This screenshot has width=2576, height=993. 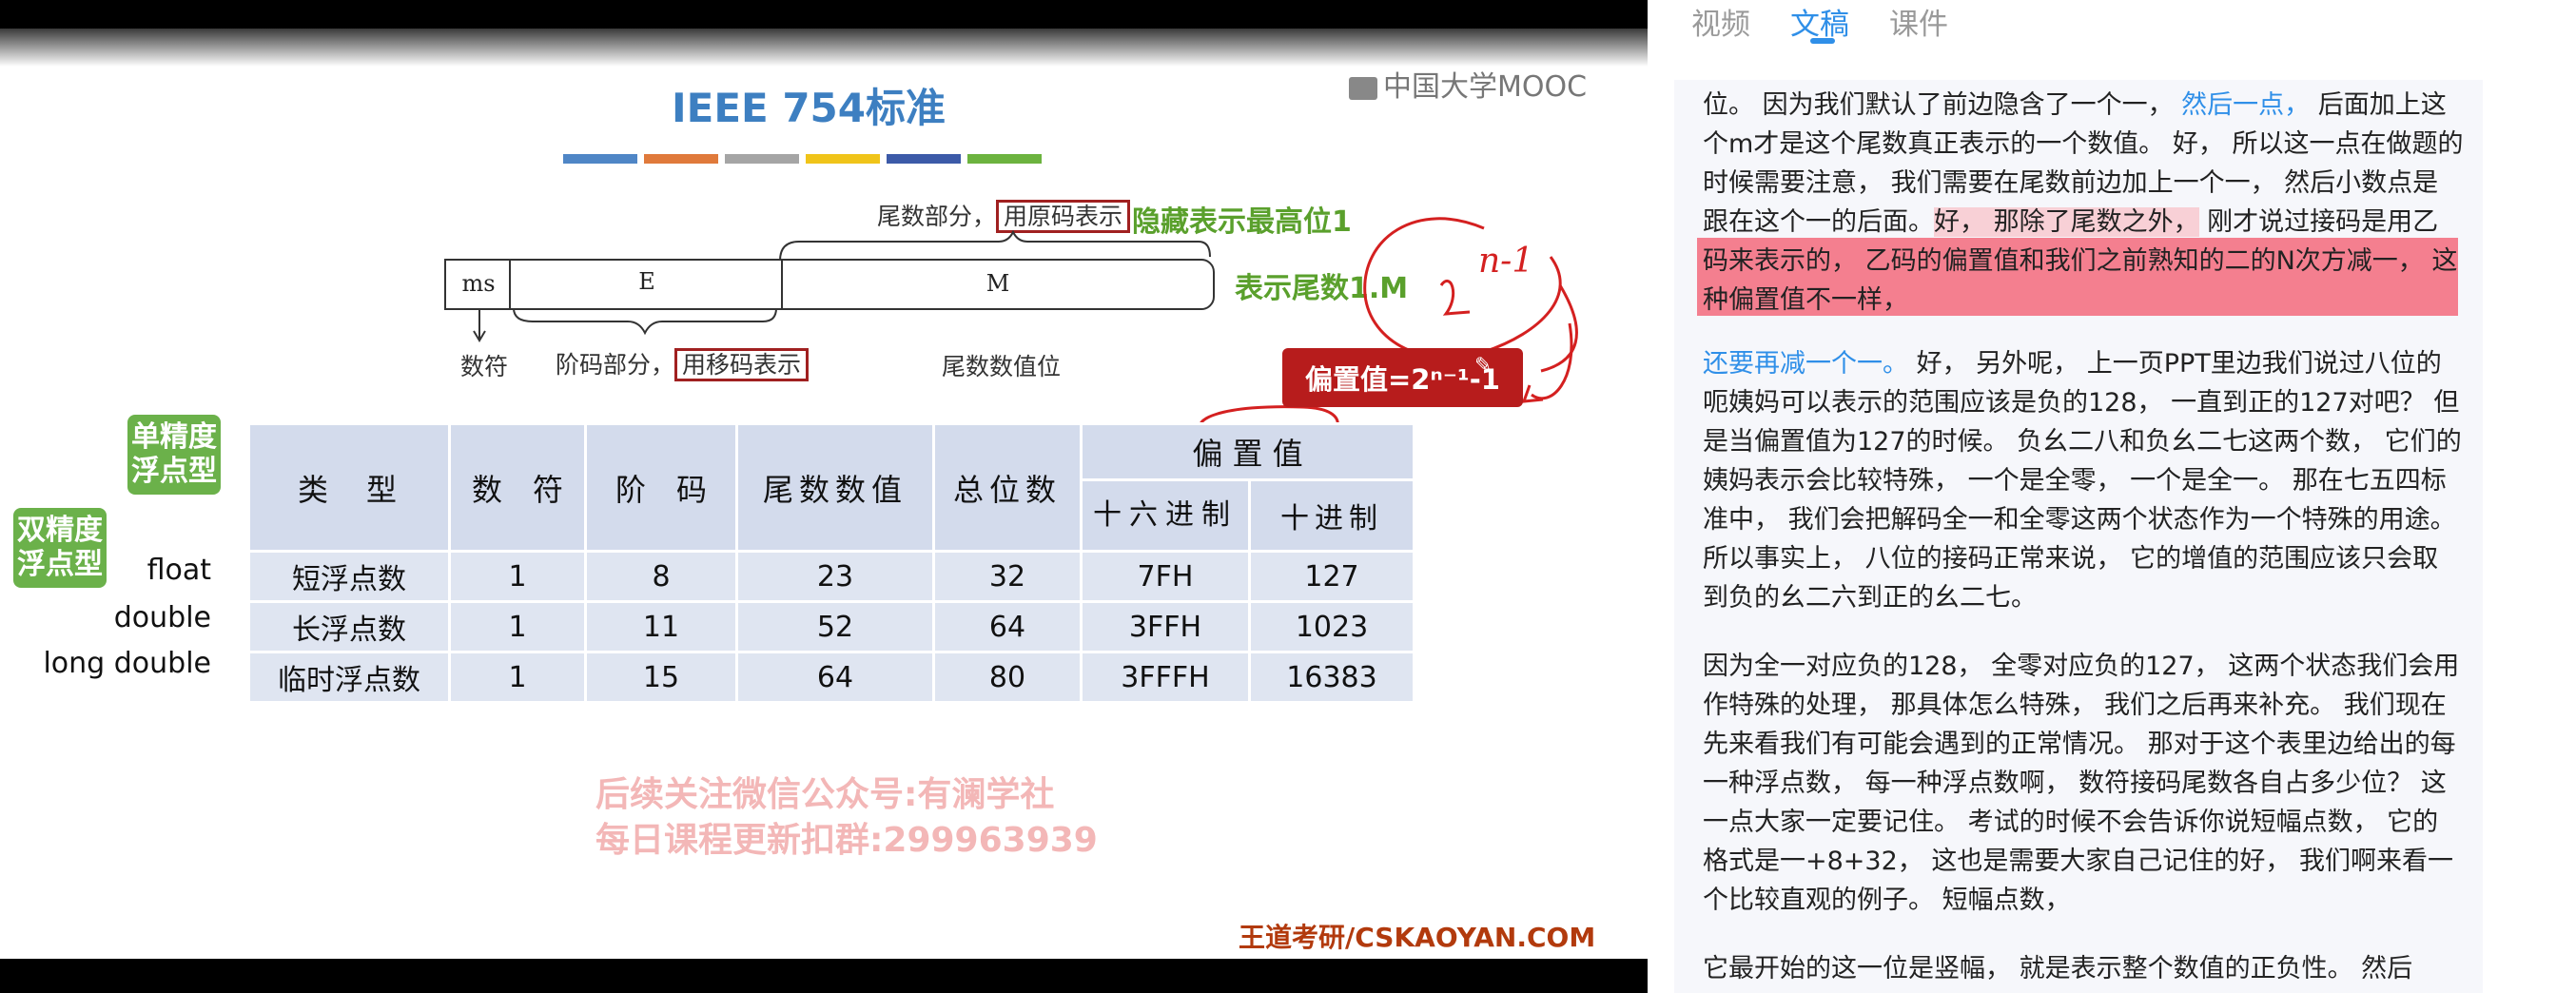 What do you see at coordinates (809, 108) in the screenshot?
I see `slide-title: IEEE 754标准` at bounding box center [809, 108].